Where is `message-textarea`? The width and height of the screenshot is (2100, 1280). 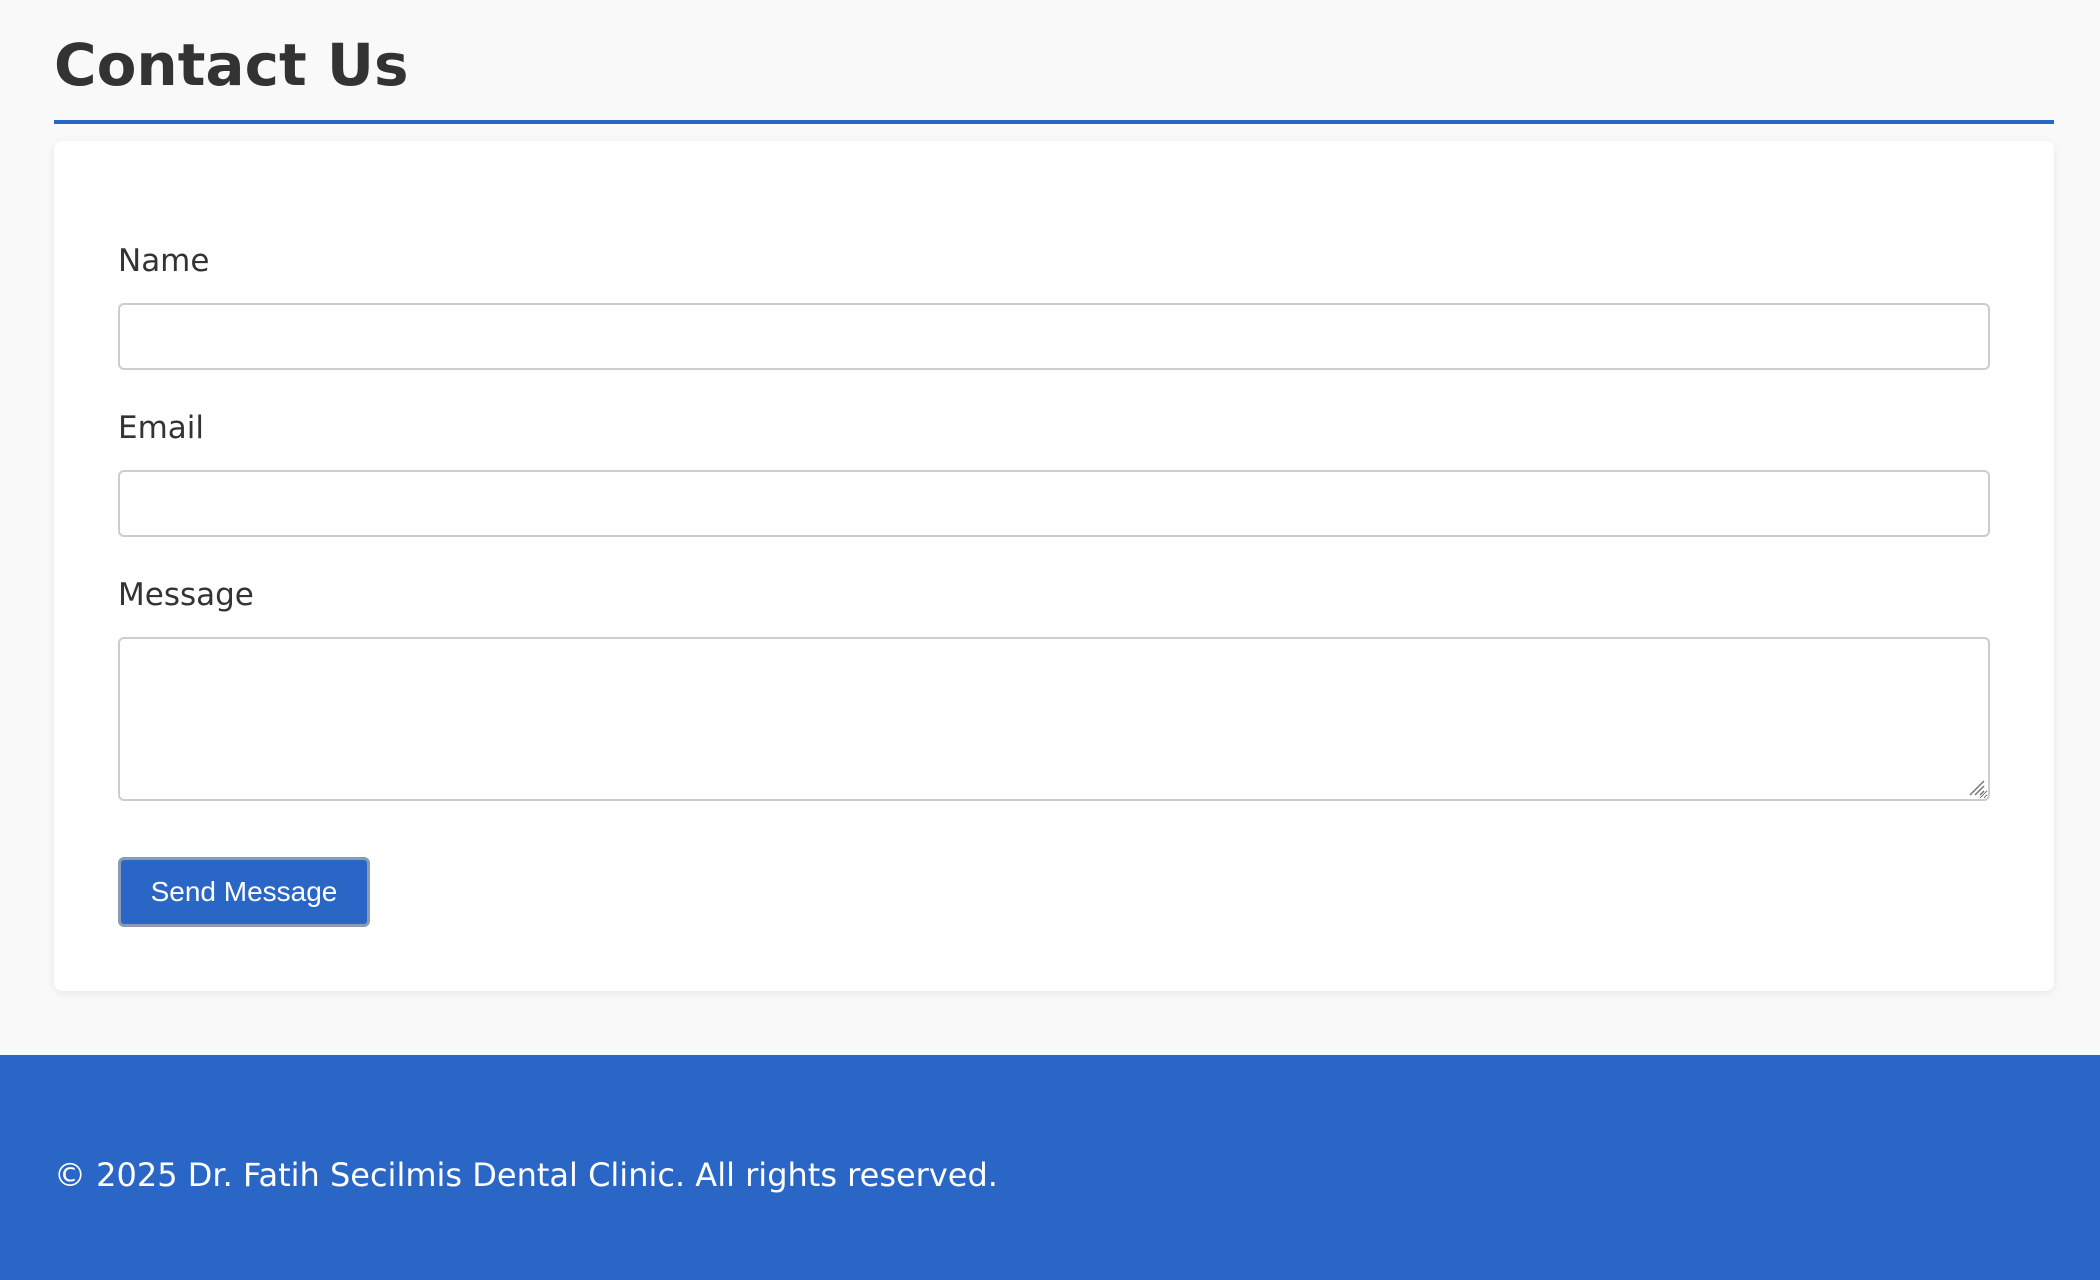 message-textarea is located at coordinates (1054, 719).